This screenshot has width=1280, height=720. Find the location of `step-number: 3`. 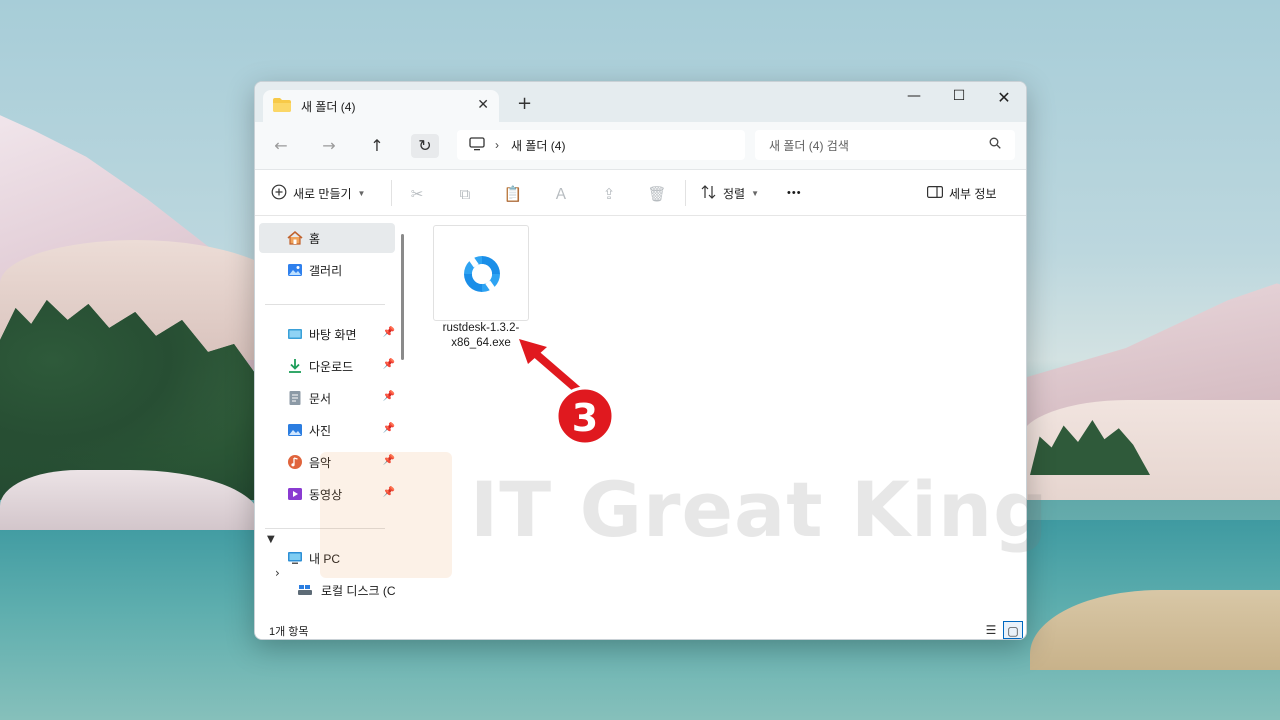

step-number: 3 is located at coordinates (585, 418).